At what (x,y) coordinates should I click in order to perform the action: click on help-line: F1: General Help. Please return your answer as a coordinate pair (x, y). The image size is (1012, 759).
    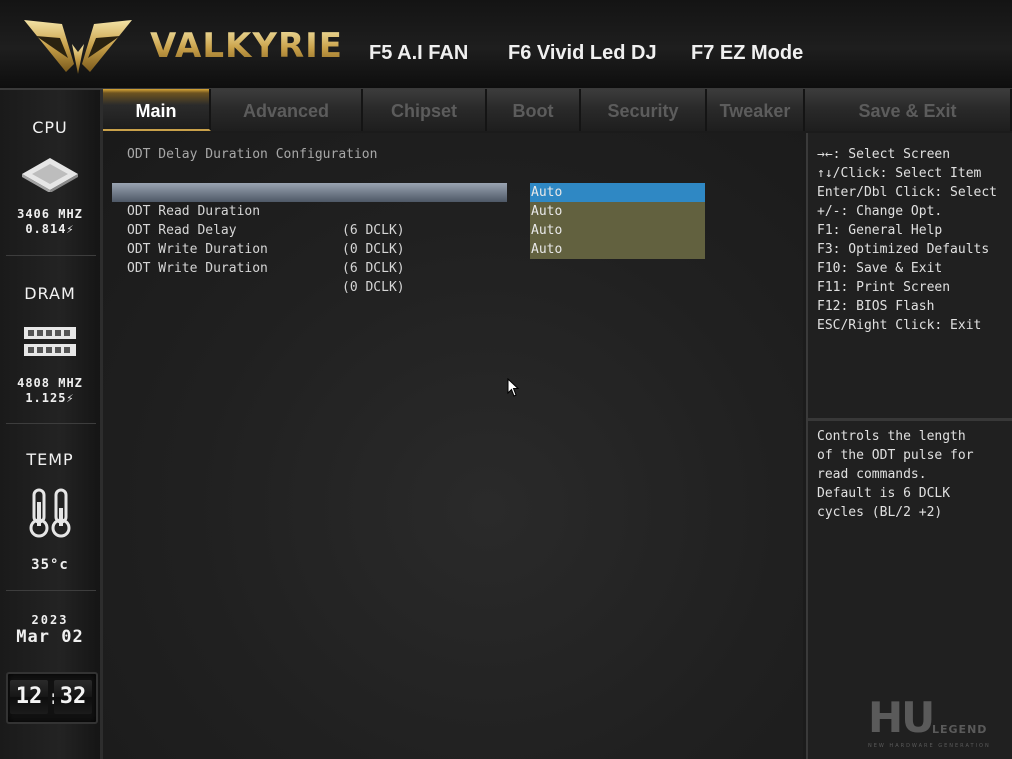
    Looking at the image, I should click on (880, 230).